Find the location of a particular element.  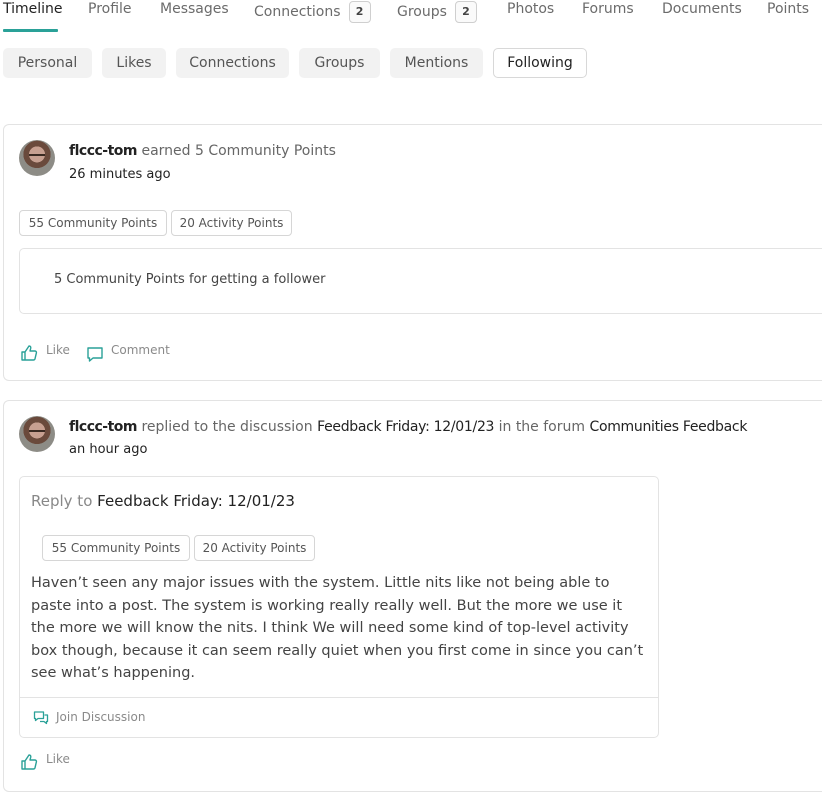

discussion-link: Feedback Friday: 12/01/23 is located at coordinates (405, 427).